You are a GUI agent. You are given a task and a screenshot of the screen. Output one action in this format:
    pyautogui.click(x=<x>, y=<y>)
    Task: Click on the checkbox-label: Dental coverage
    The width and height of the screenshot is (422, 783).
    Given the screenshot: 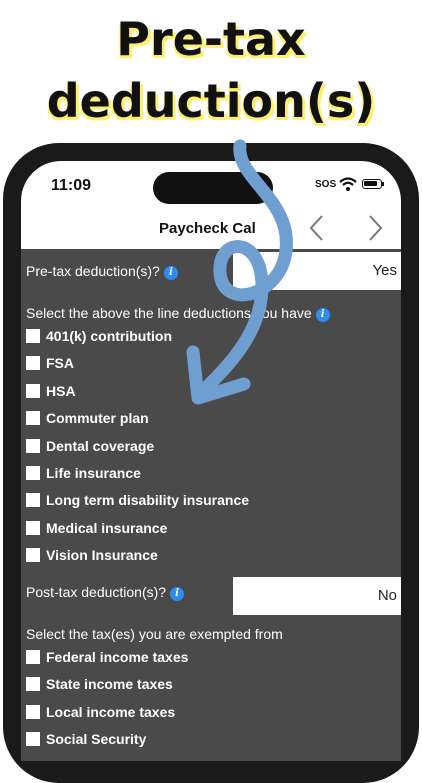 What is the action you would take?
    pyautogui.click(x=100, y=445)
    